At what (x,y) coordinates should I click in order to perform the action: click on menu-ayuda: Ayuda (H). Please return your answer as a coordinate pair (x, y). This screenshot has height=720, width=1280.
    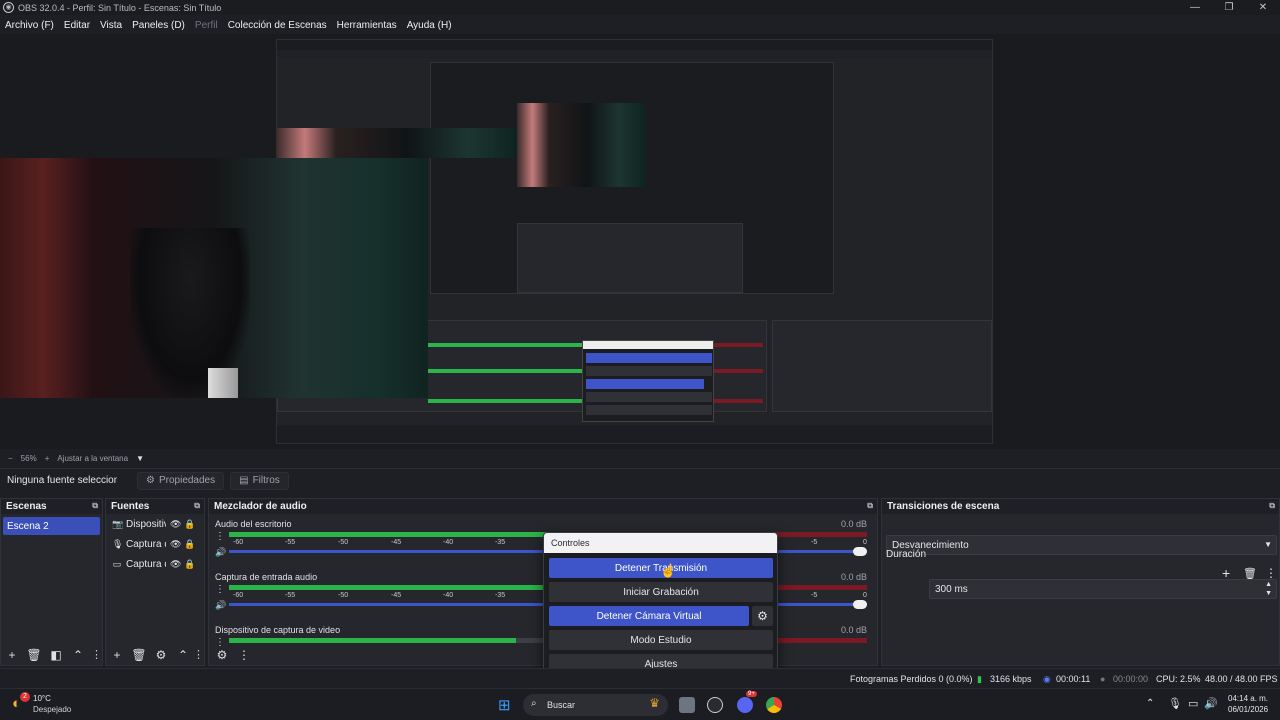
    Looking at the image, I should click on (429, 25).